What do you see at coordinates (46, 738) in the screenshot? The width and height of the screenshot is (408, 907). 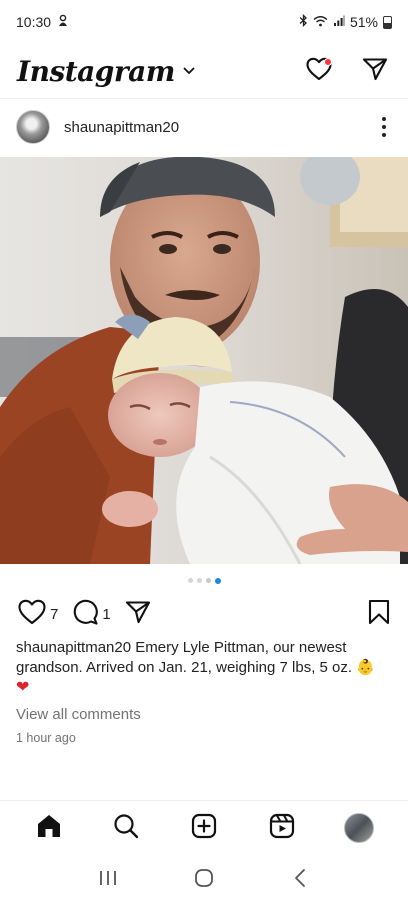 I see `post-timestamp: 1 hour ago` at bounding box center [46, 738].